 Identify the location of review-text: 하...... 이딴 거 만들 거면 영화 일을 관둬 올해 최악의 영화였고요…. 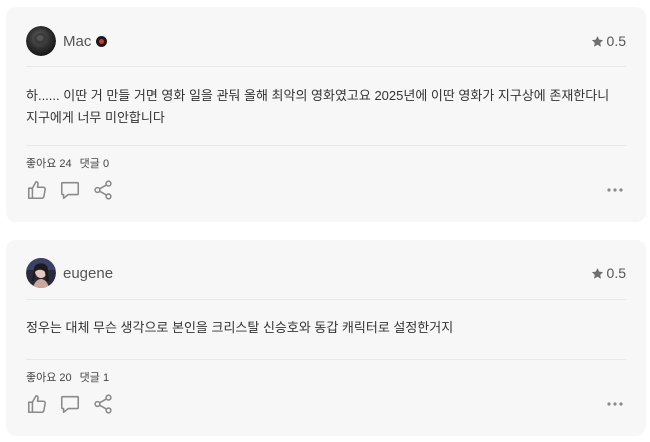
(318, 106).